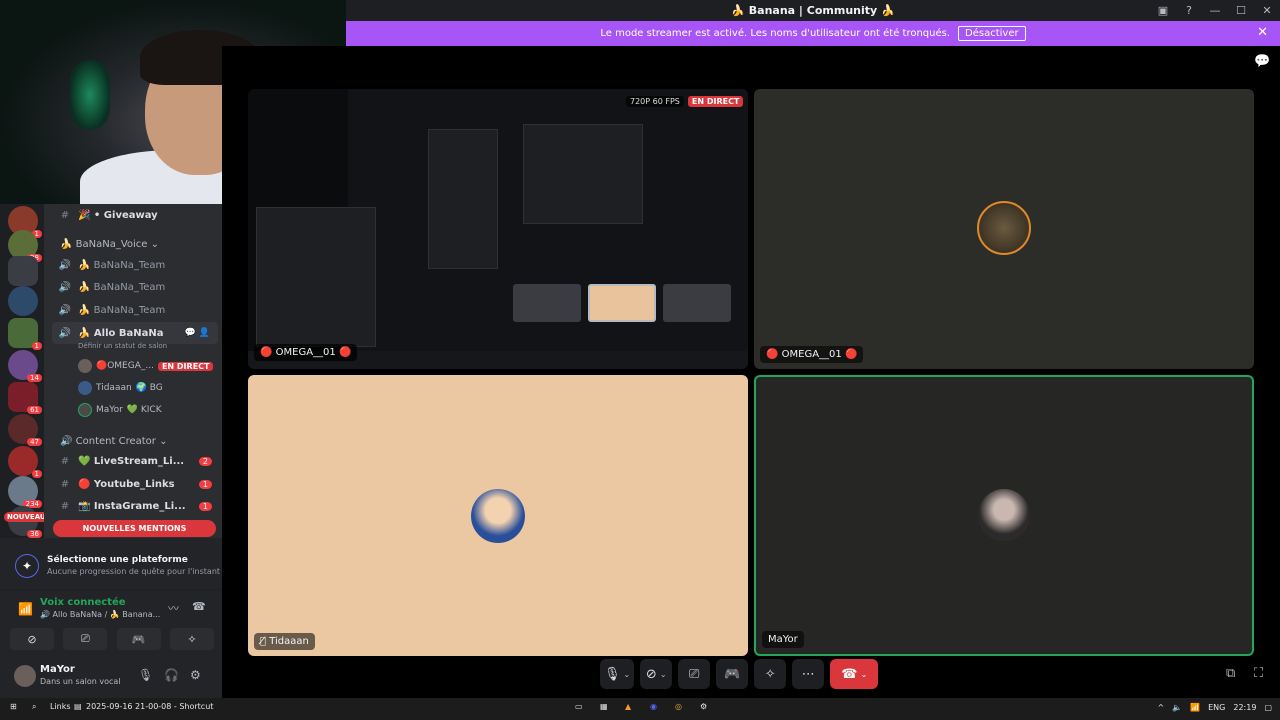 This screenshot has width=1280, height=720. I want to click on voice-user: 🔴OMEGA_... EN DIRECT, so click(146, 366).